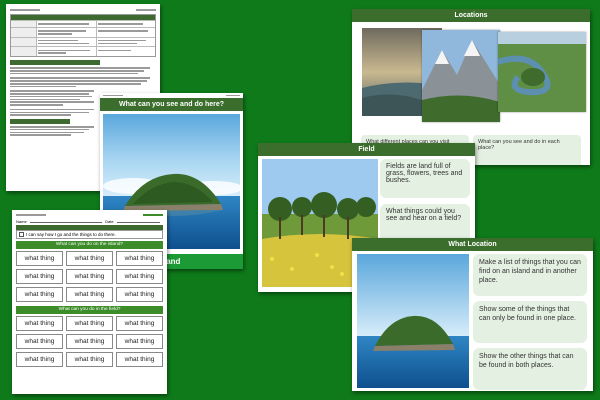 Image resolution: width=600 pixels, height=400 pixels. I want to click on slide-title: What can you see and do here?, so click(171, 104).